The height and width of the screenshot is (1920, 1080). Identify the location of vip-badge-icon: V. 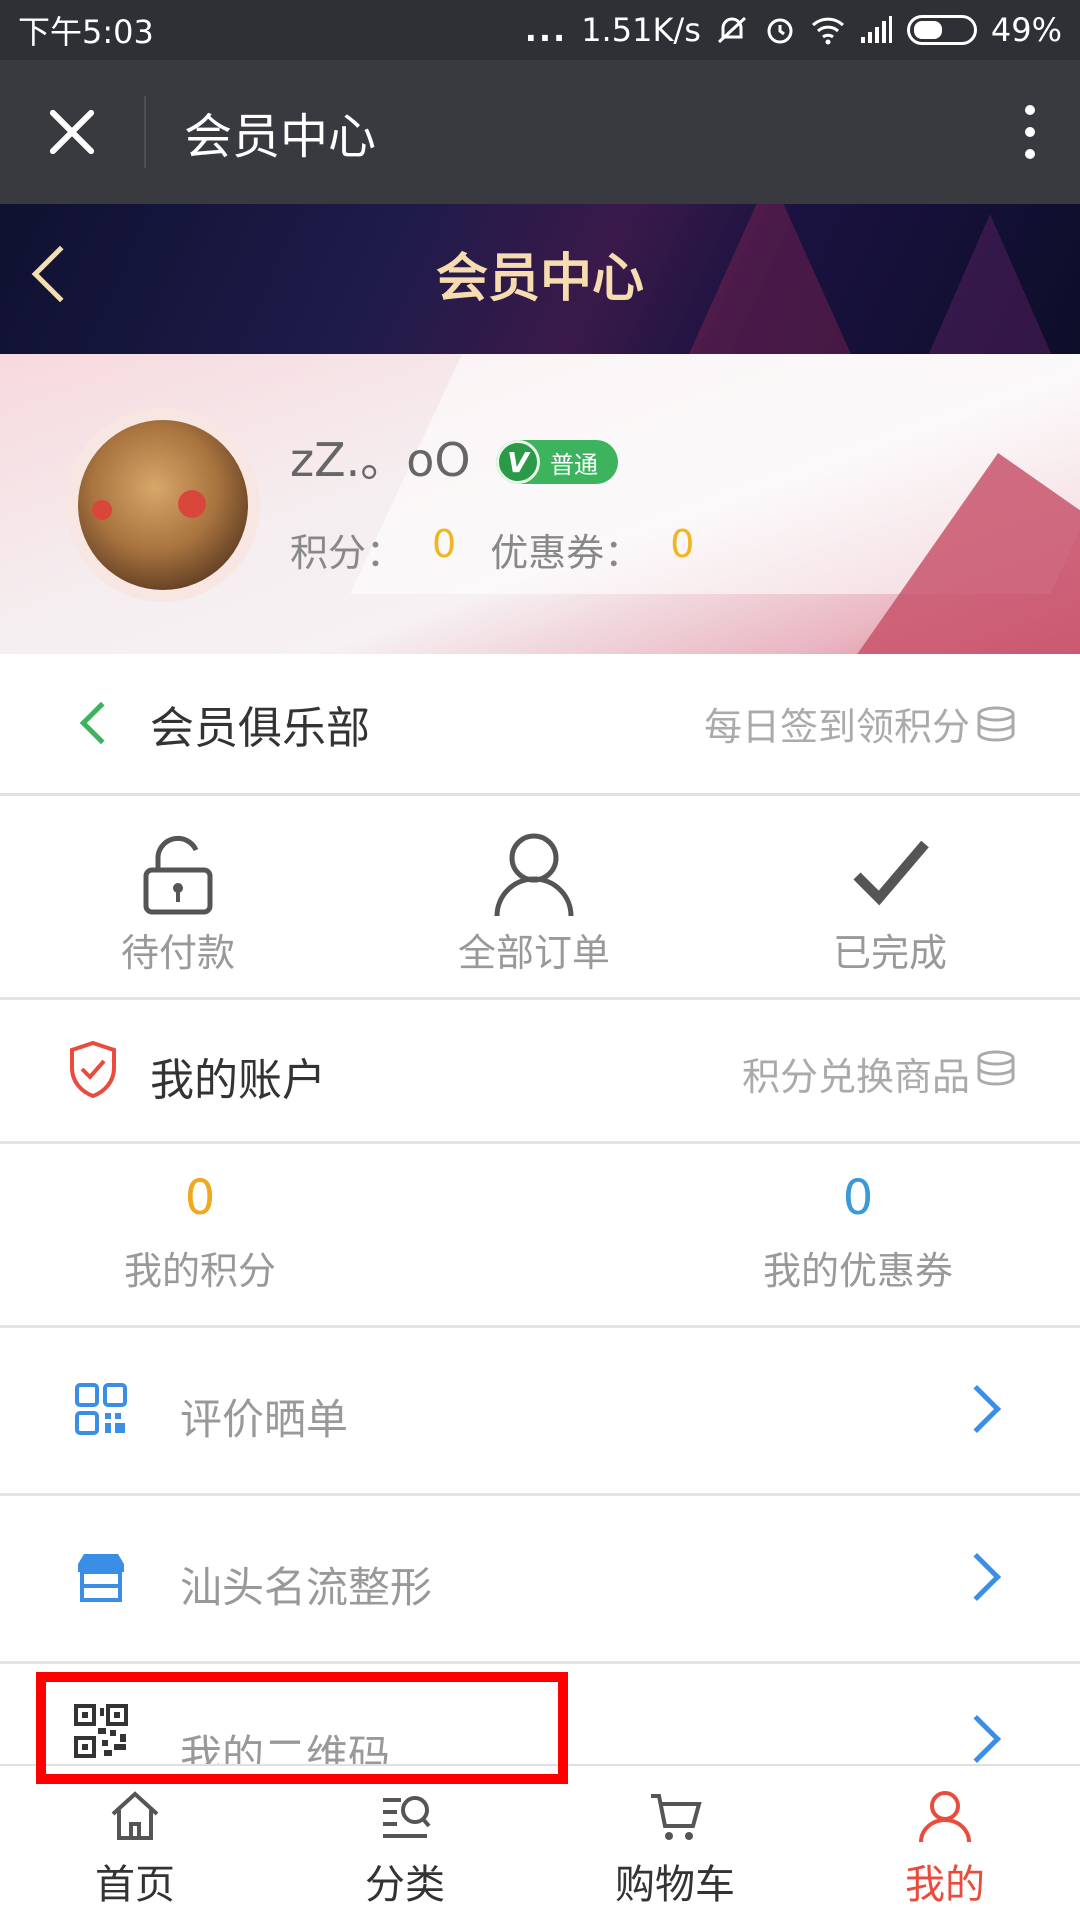
(518, 462).